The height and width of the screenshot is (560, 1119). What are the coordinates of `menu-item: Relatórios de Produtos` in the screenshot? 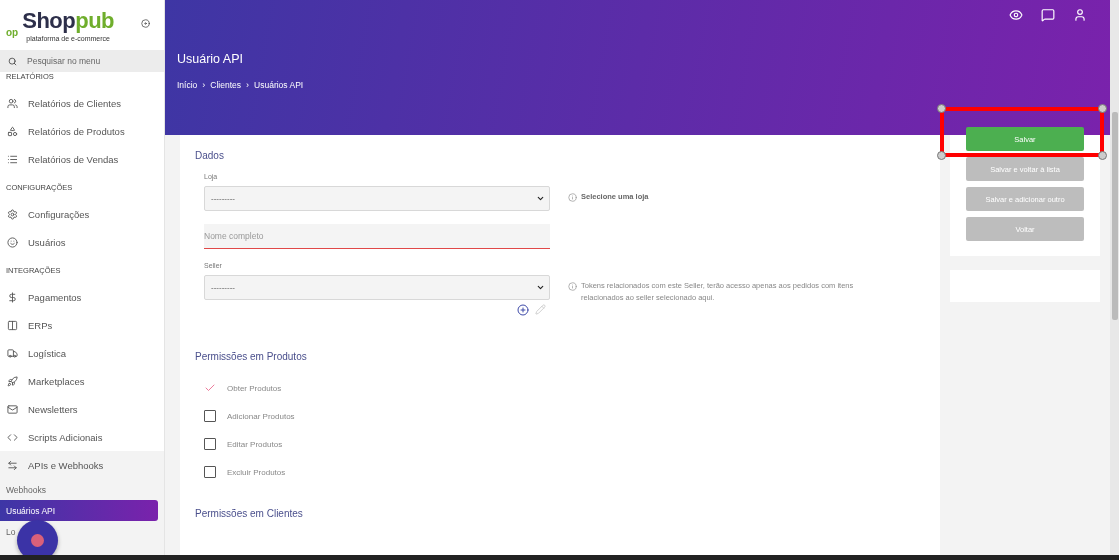 It's located at (82, 131).